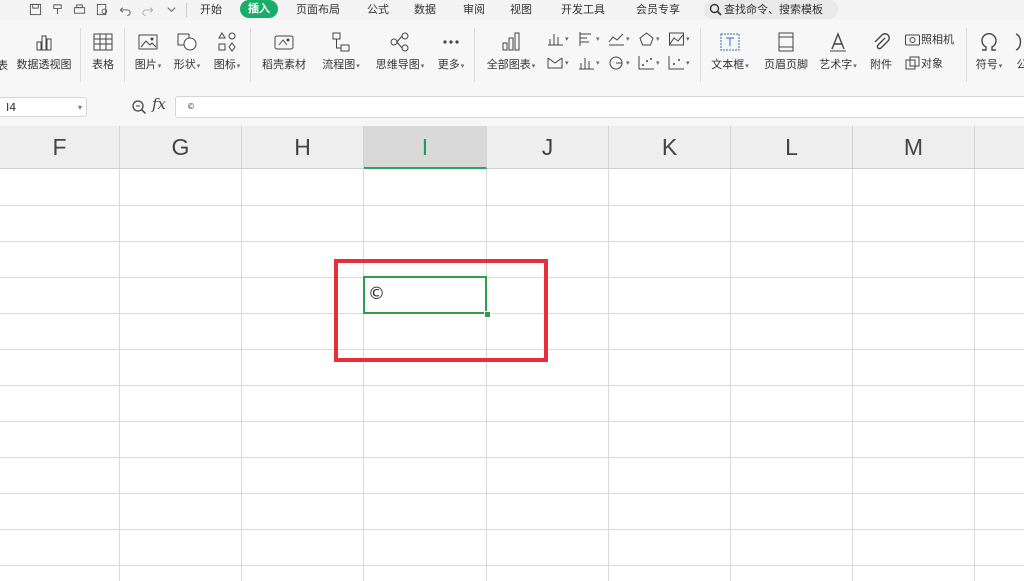  I want to click on format-painter-icon, so click(57, 9).